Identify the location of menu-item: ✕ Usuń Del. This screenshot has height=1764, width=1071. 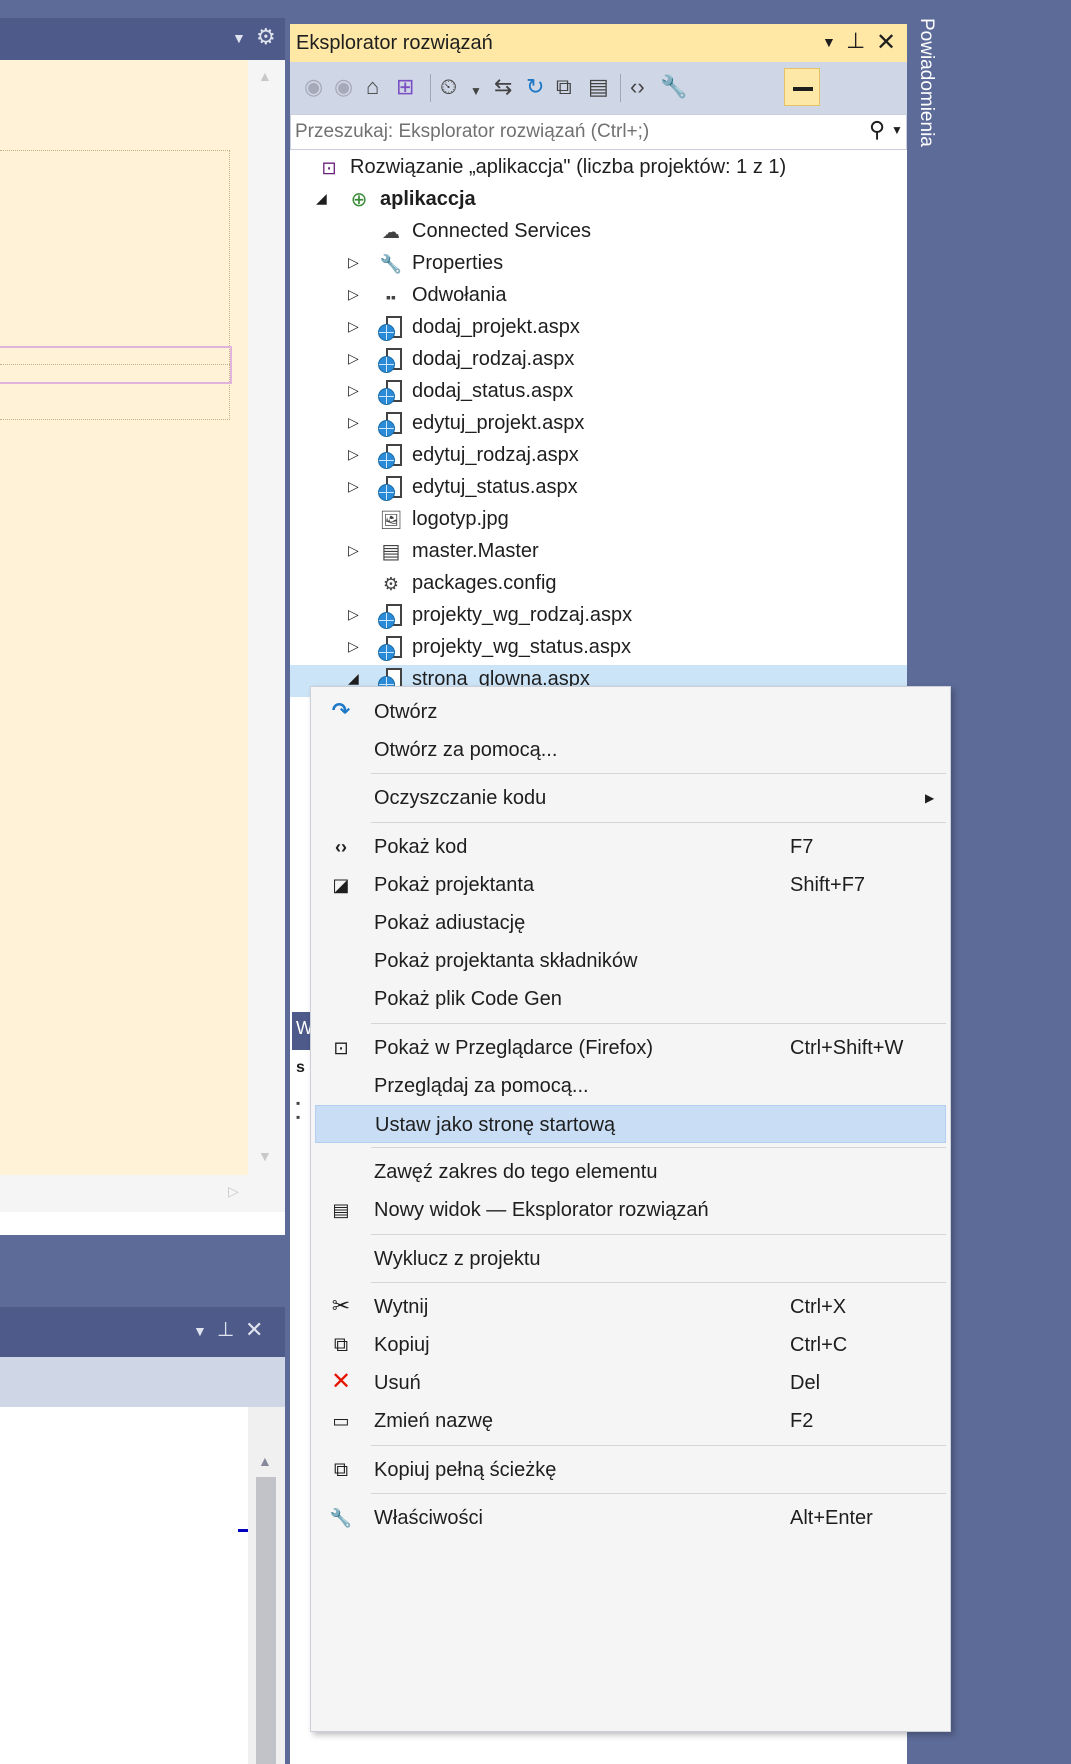
(630, 1383).